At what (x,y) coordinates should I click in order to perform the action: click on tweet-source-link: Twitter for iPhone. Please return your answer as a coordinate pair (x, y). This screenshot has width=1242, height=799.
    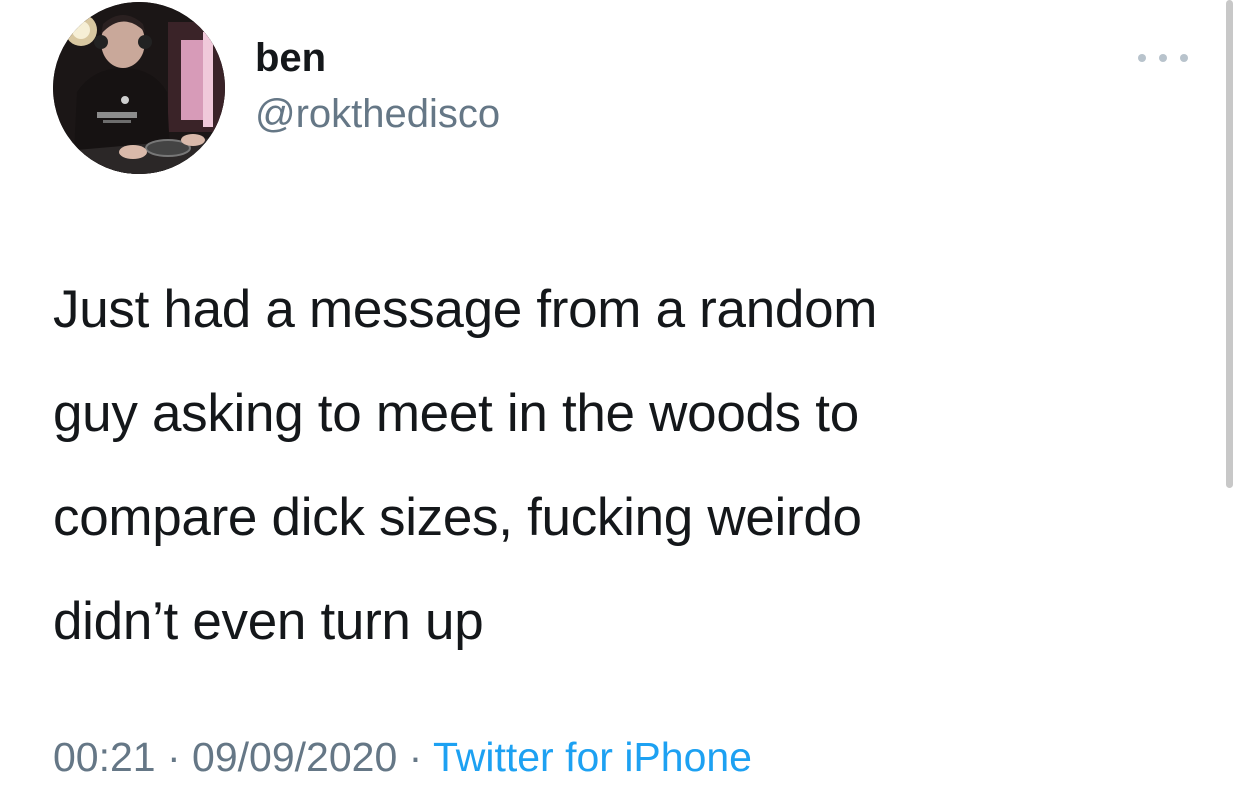
    Looking at the image, I should click on (592, 757).